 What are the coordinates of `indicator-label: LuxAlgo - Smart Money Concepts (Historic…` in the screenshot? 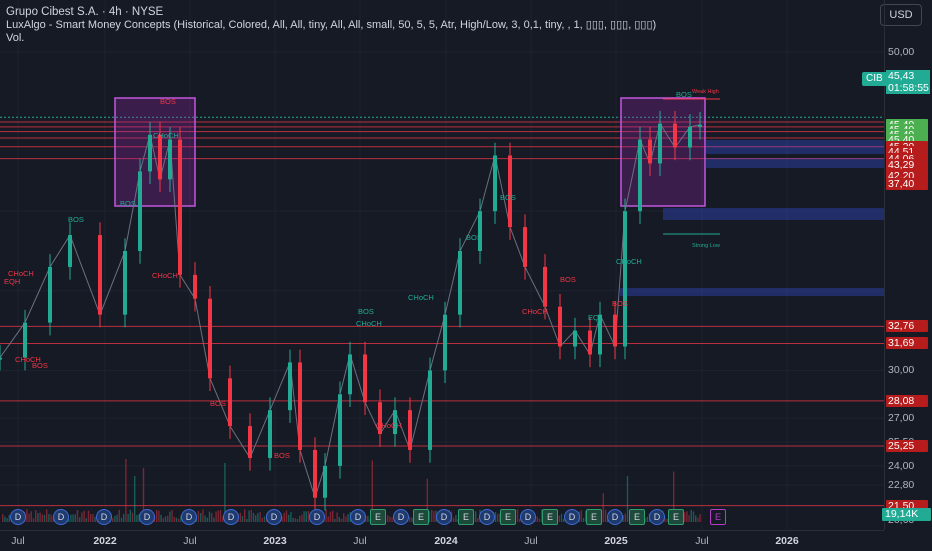 It's located at (331, 25).